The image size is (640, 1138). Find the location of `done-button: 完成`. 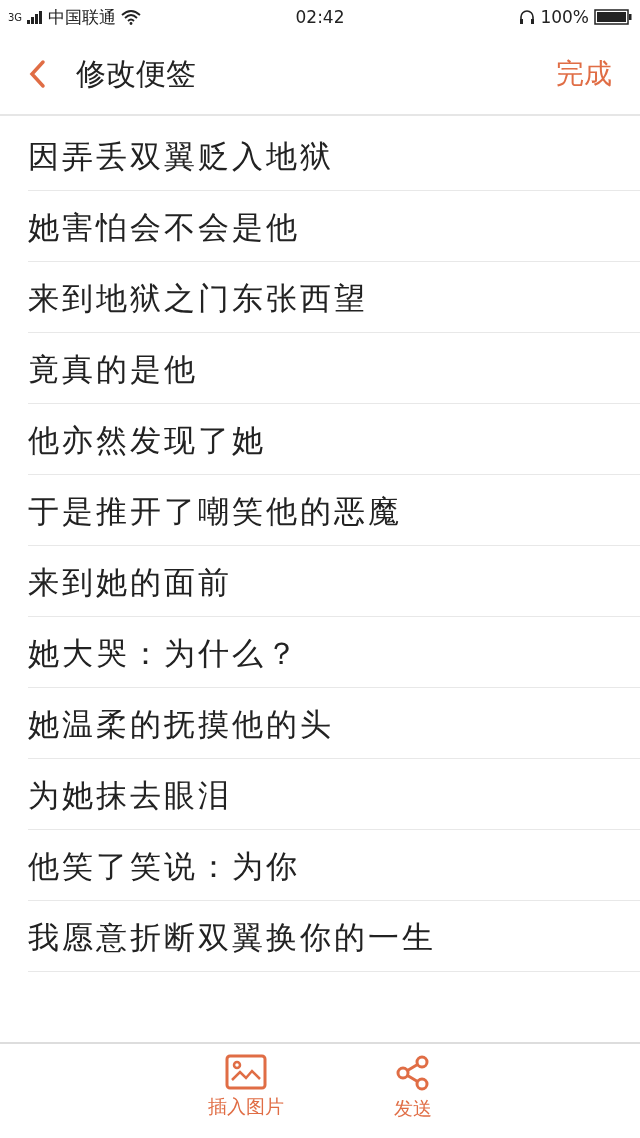

done-button: 完成 is located at coordinates (584, 74).